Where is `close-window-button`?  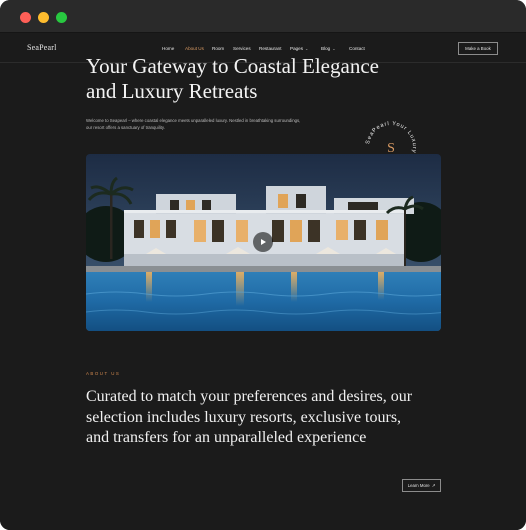
close-window-button is located at coordinates (25, 17).